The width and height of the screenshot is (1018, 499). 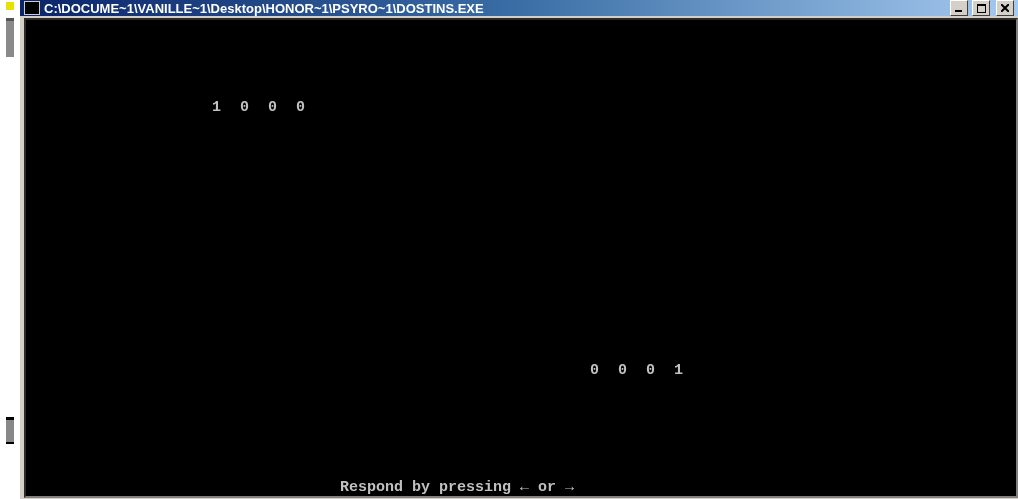 What do you see at coordinates (959, 8) in the screenshot?
I see `minimize-button` at bounding box center [959, 8].